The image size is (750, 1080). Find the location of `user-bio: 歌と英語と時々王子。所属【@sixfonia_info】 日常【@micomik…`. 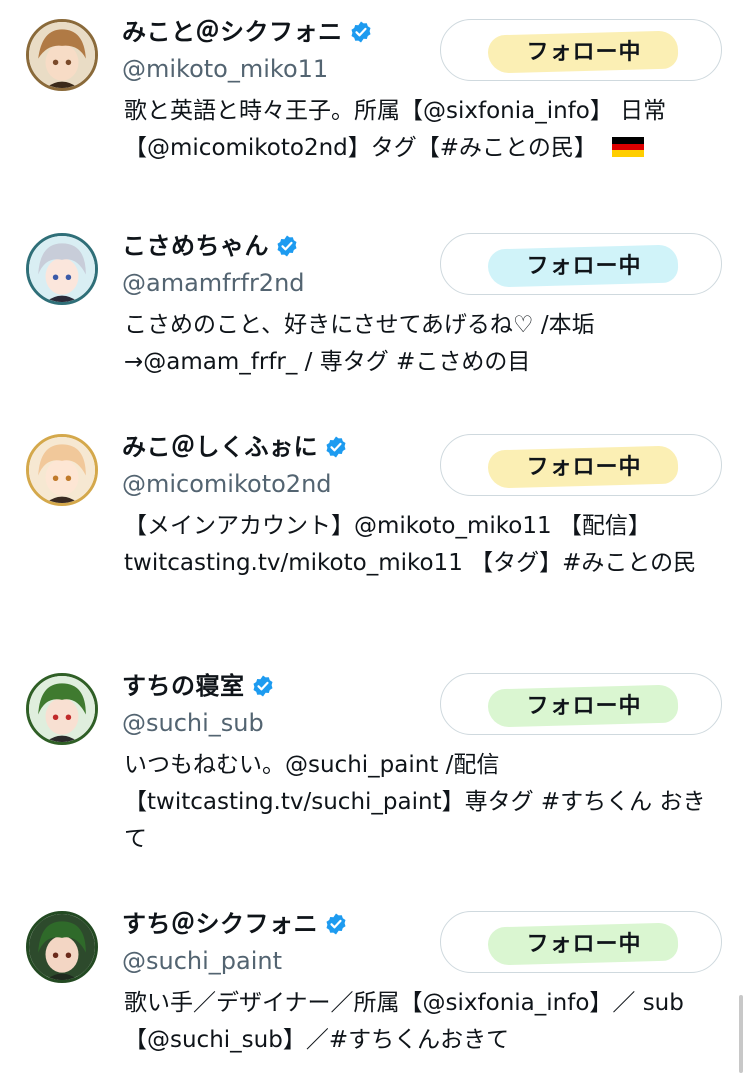

user-bio: 歌と英語と時々王子。所属【@sixfonia_info】 日常【@micomik… is located at coordinates (424, 130).